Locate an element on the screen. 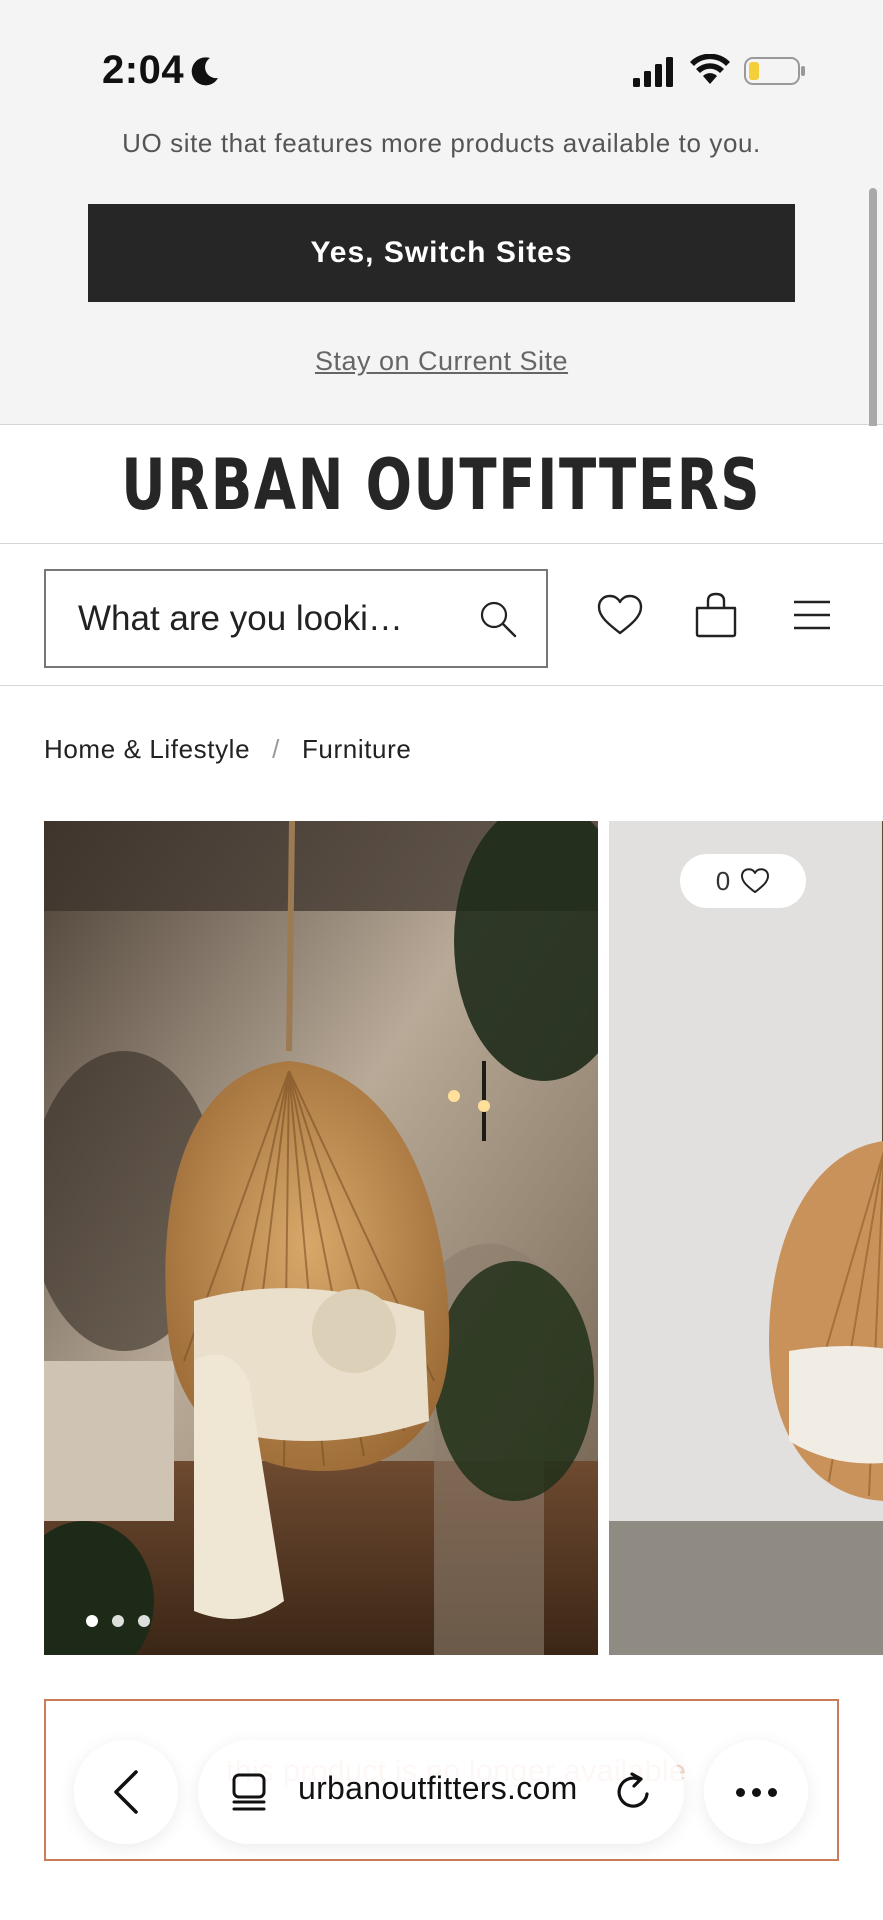  reload-icon is located at coordinates (634, 1792).